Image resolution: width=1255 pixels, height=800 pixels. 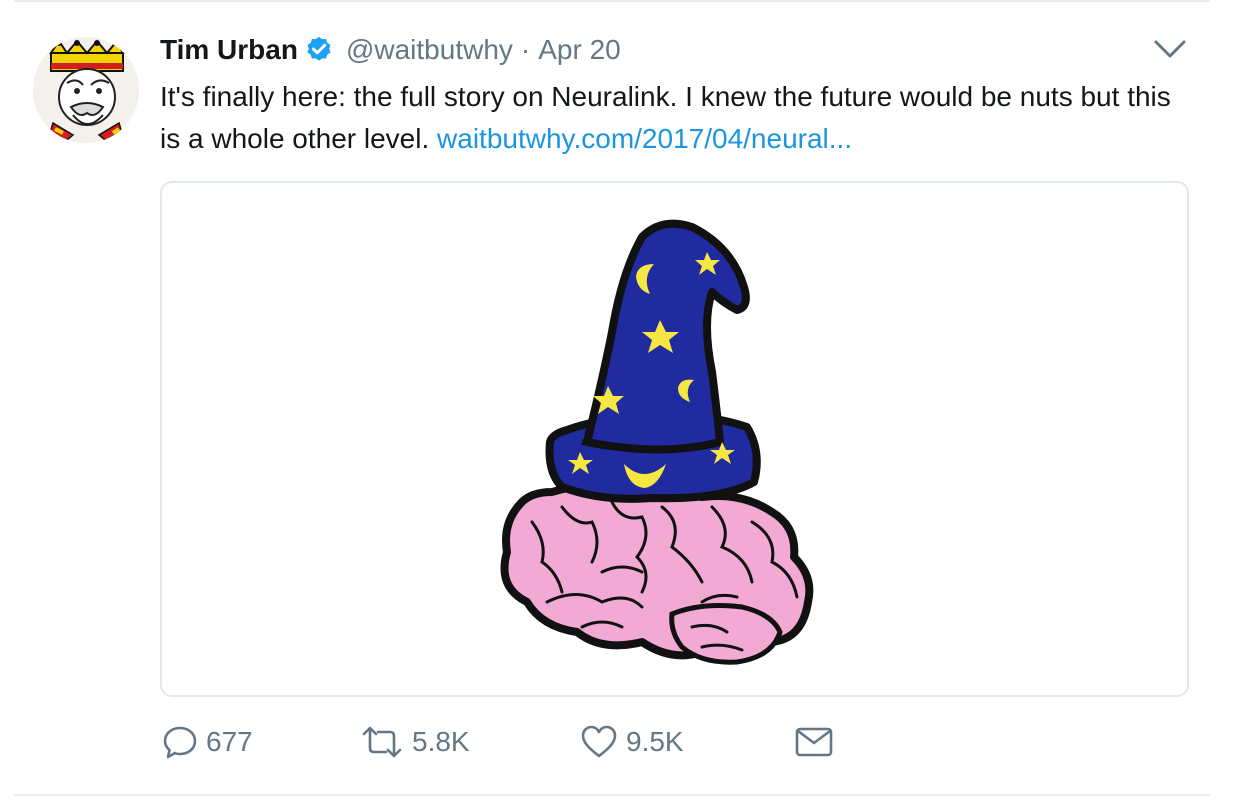 I want to click on direct-message-button, so click(x=818, y=742).